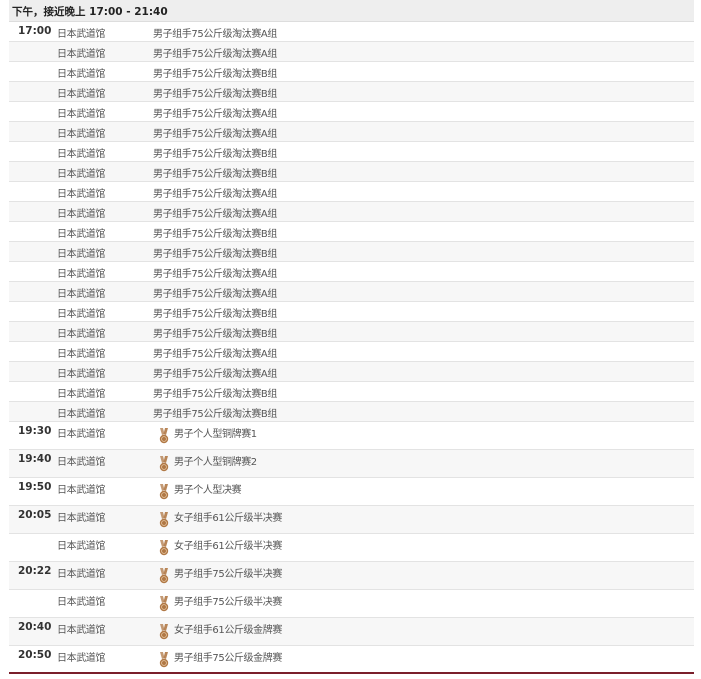  What do you see at coordinates (351, 492) in the screenshot?
I see `schedule-row: 19:50 日本武道馆 男子个人型决赛` at bounding box center [351, 492].